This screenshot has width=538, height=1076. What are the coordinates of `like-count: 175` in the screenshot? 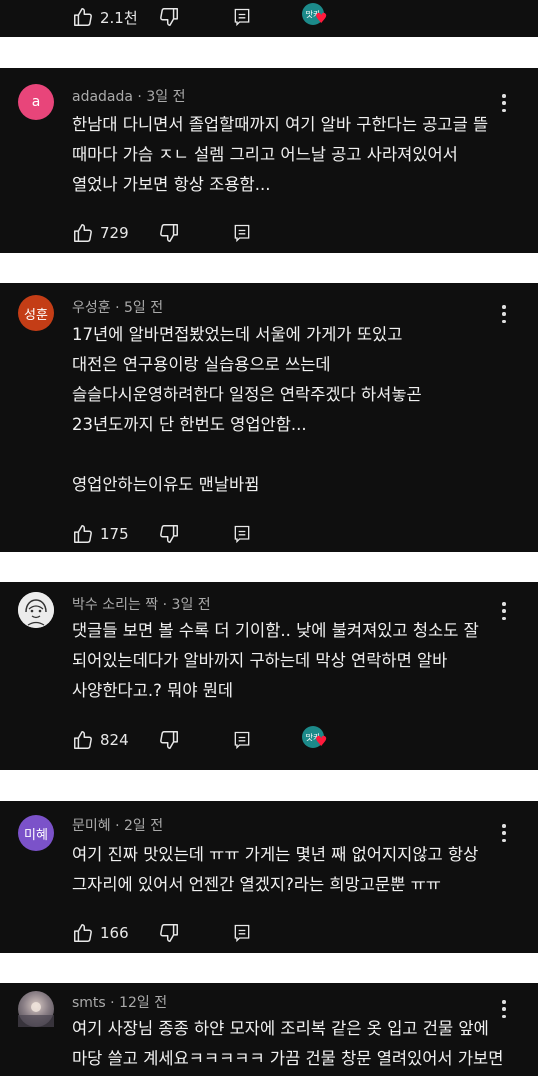 It's located at (114, 534).